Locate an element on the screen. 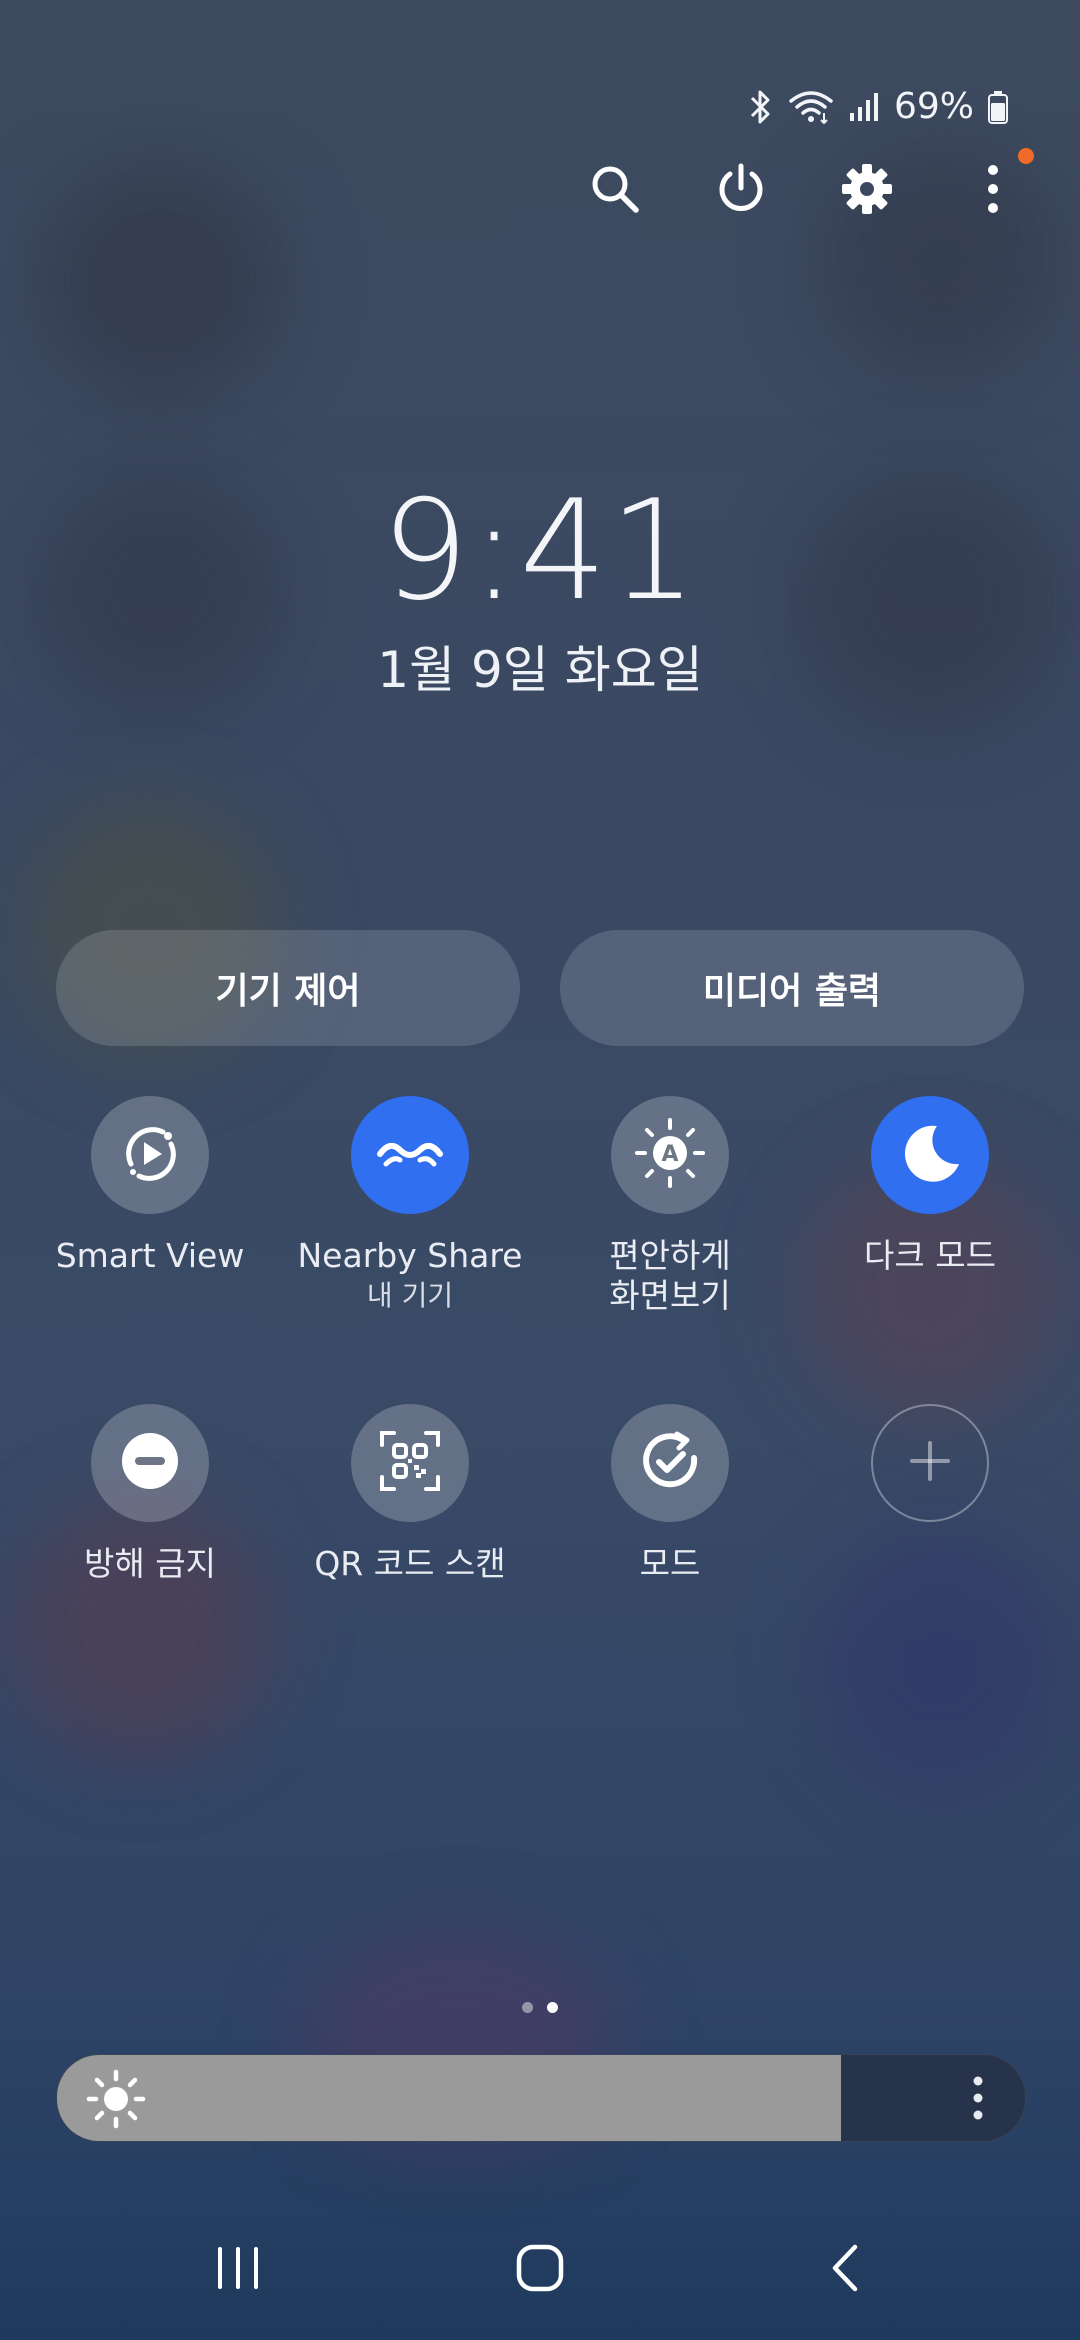 The width and height of the screenshot is (1080, 2340). search-button is located at coordinates (615, 191).